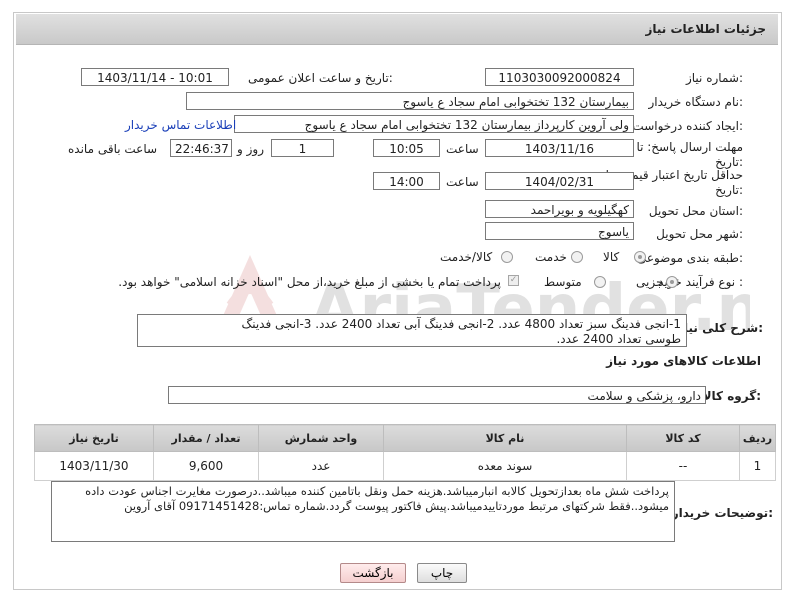 The width and height of the screenshot is (789, 598). What do you see at coordinates (302, 148) in the screenshot?
I see `days-remaining-field: 1` at bounding box center [302, 148].